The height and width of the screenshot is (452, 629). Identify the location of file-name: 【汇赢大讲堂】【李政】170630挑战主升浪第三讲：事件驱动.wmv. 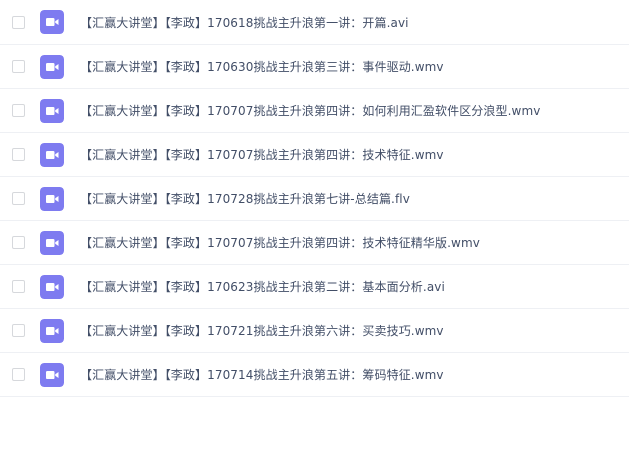
(262, 66).